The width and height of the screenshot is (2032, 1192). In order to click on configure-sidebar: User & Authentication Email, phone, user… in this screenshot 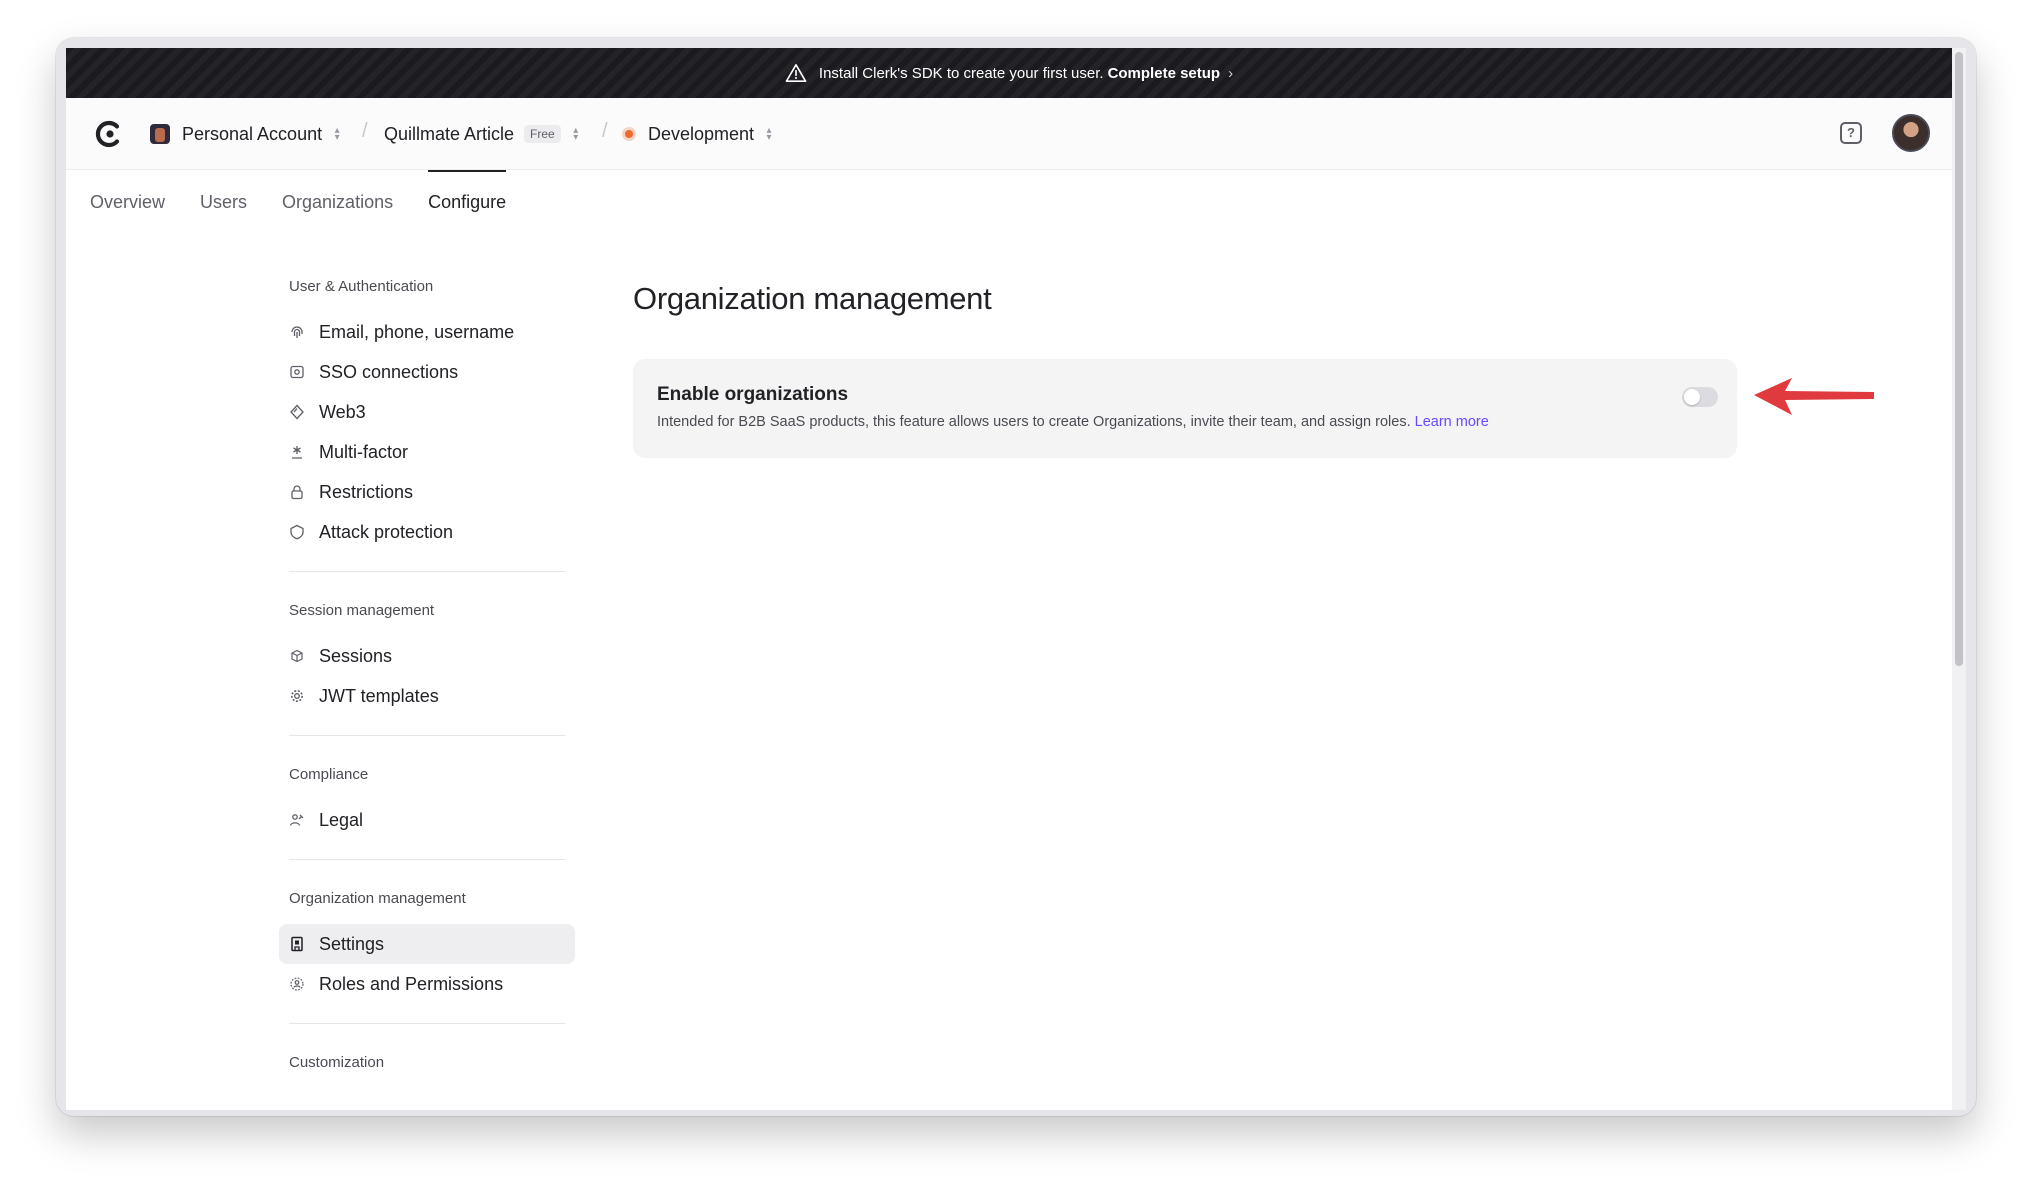, I will do `click(430, 678)`.